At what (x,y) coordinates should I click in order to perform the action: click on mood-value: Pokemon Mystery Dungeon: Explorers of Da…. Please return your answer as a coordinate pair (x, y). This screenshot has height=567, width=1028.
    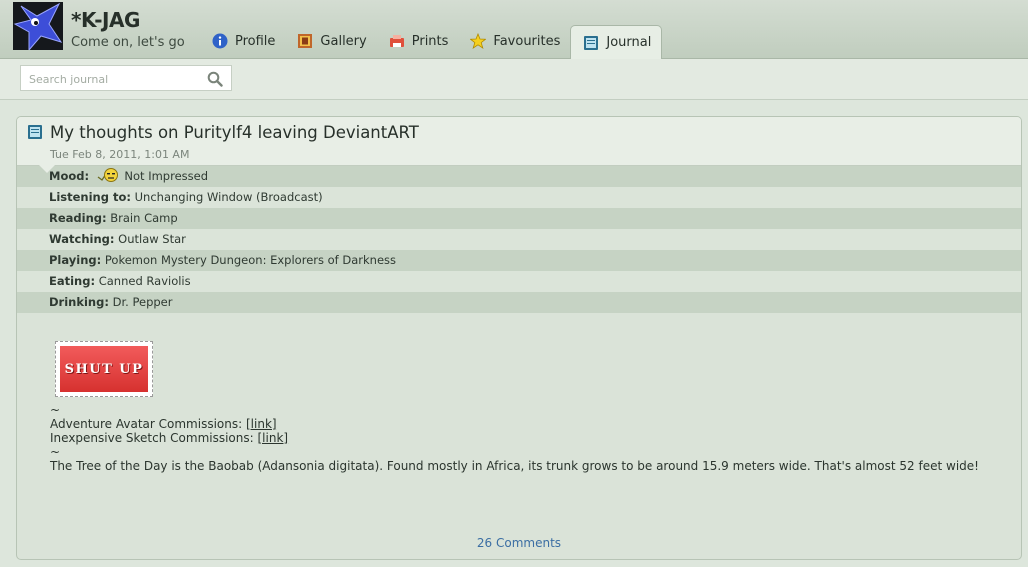
    Looking at the image, I should click on (250, 260).